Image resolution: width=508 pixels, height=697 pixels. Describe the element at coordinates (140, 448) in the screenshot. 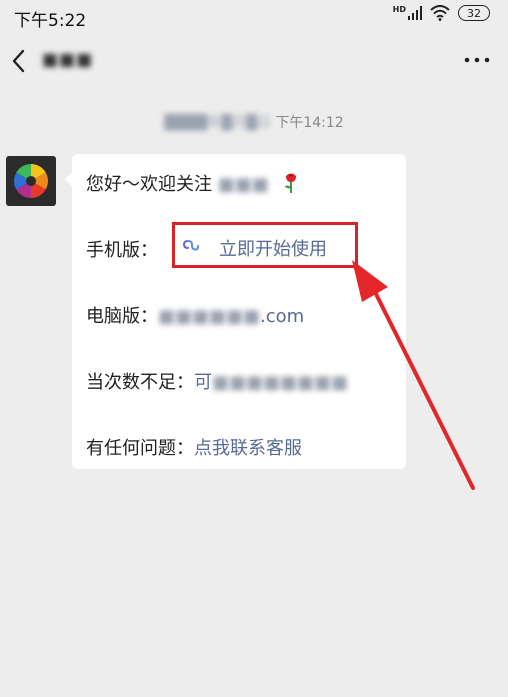

I see `question-label: 有任何问题：` at that location.